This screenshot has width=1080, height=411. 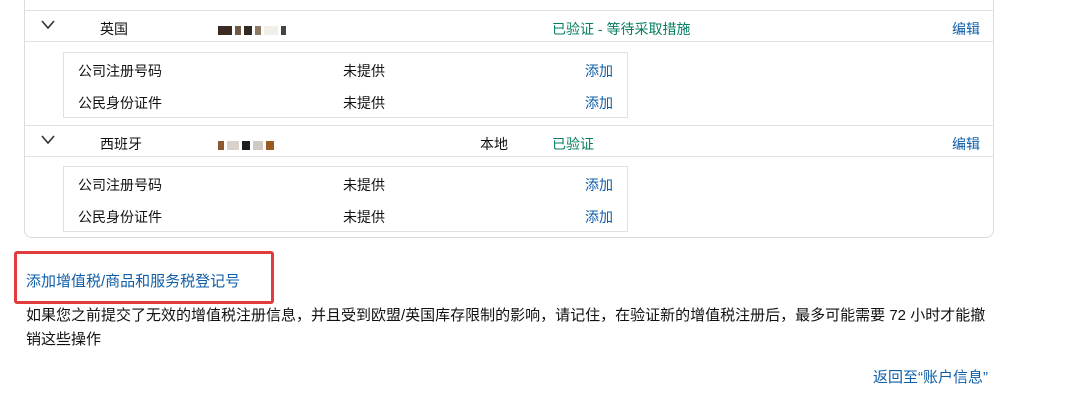 What do you see at coordinates (121, 144) in the screenshot?
I see `country-name: 西班牙` at bounding box center [121, 144].